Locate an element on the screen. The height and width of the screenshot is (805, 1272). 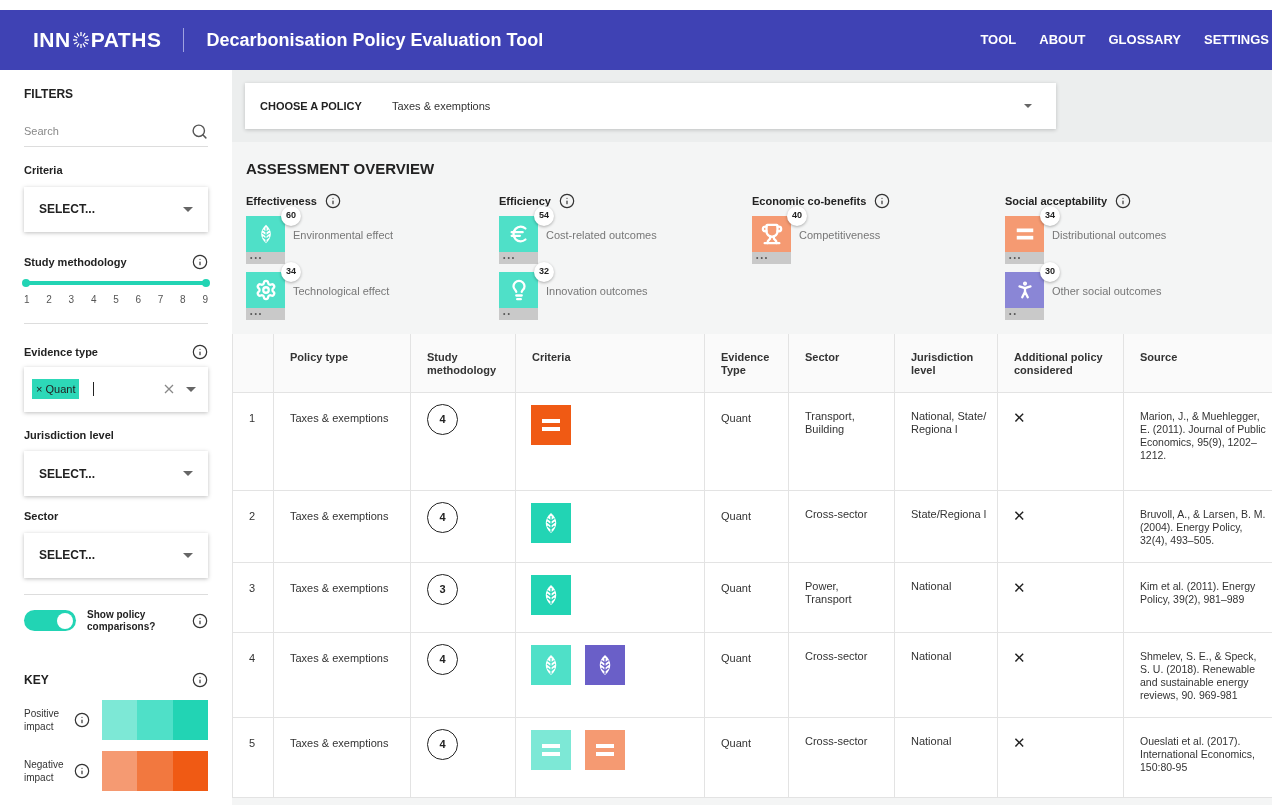
row-number: 2 is located at coordinates (252, 516).